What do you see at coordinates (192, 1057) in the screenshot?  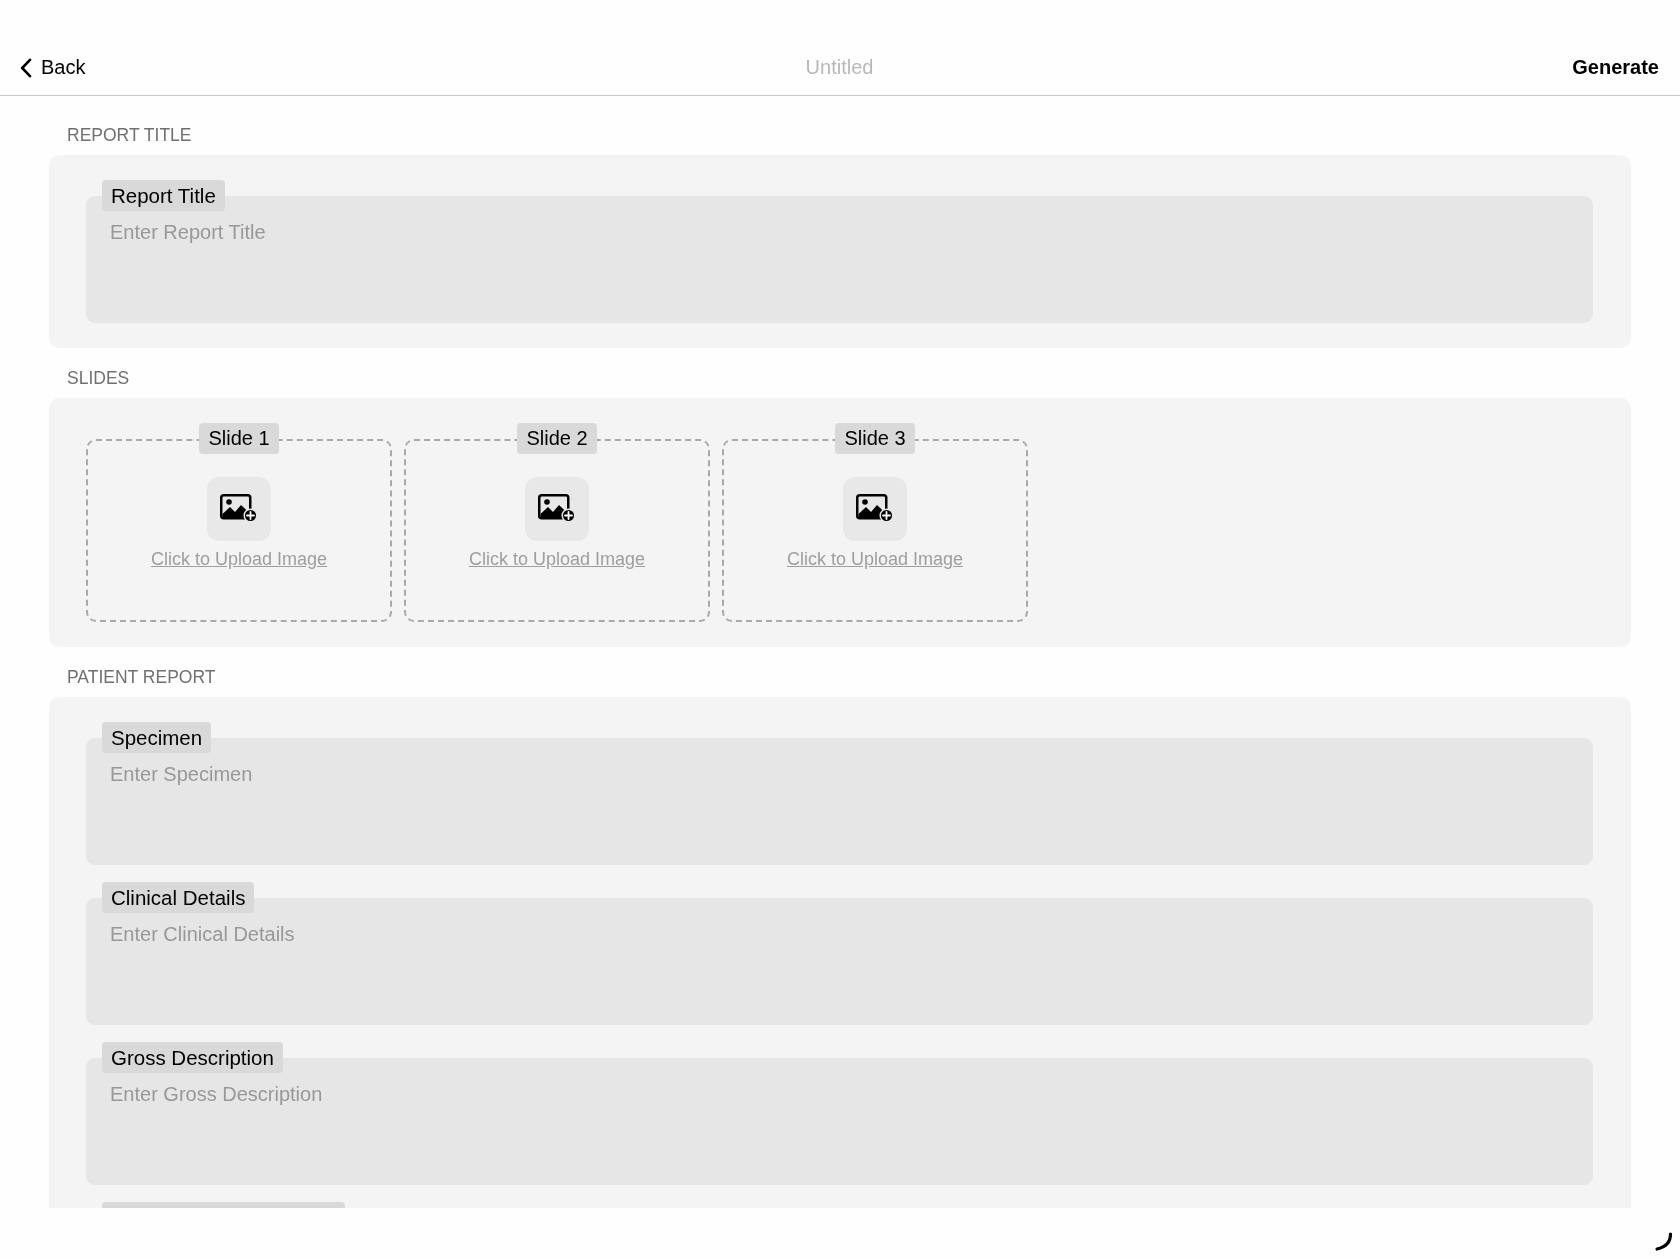 I see `field-label: Gross Description` at bounding box center [192, 1057].